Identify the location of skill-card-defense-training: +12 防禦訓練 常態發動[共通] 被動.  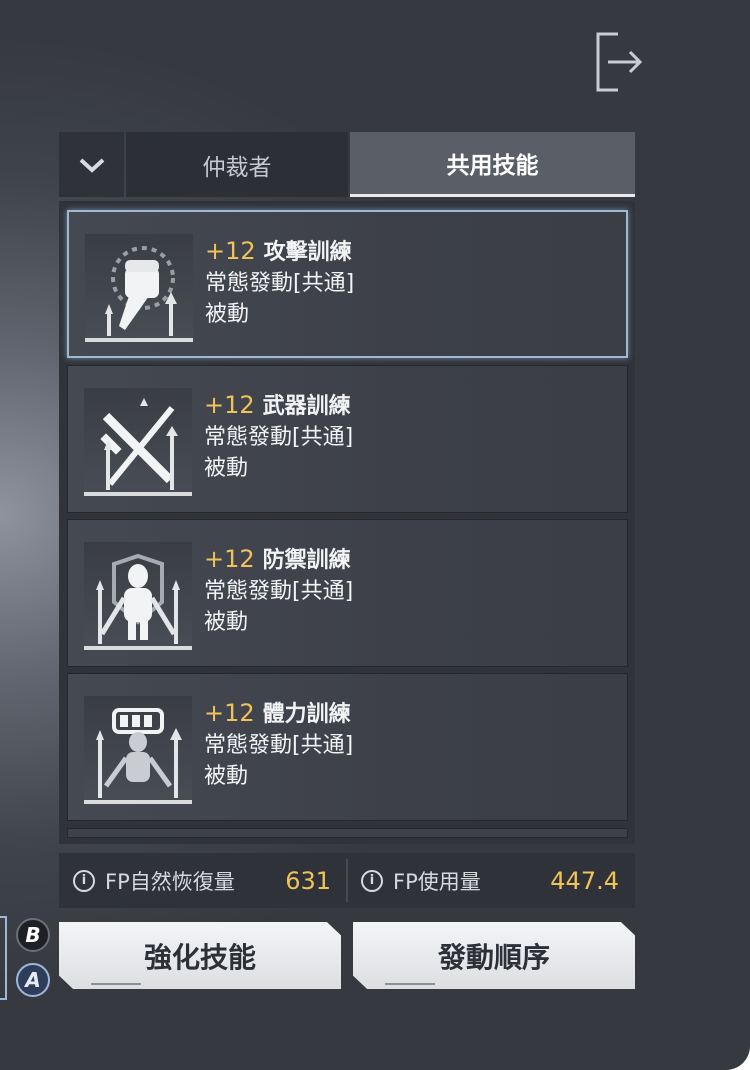
(347, 593).